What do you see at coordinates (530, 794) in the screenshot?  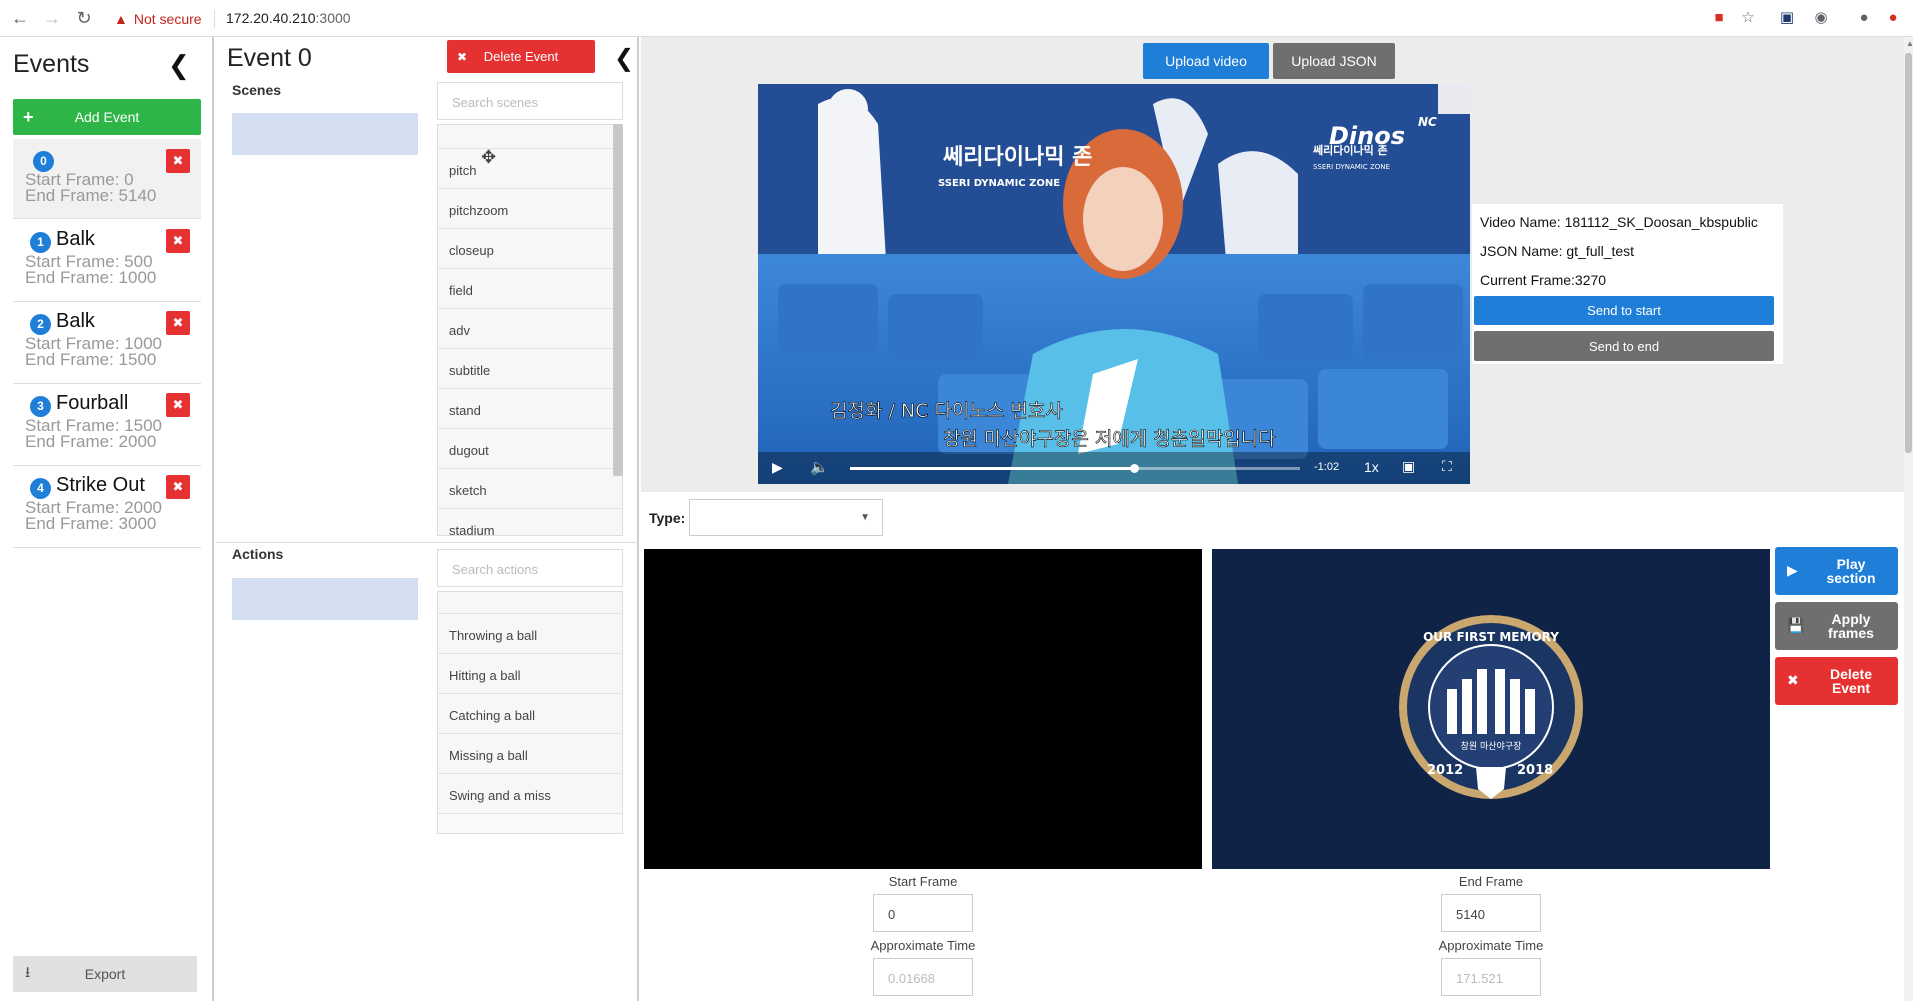 I see `action-item: Swing and a miss` at bounding box center [530, 794].